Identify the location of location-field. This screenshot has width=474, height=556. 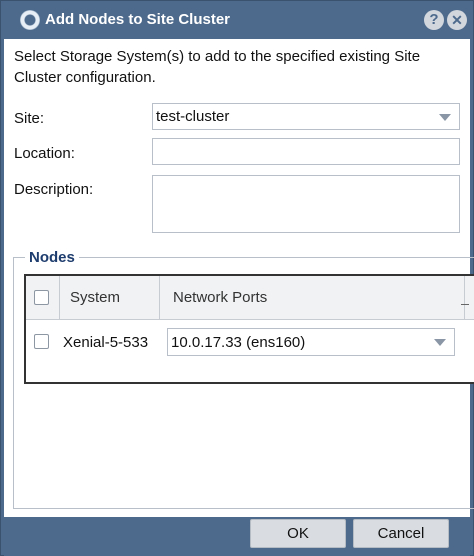
(306, 151).